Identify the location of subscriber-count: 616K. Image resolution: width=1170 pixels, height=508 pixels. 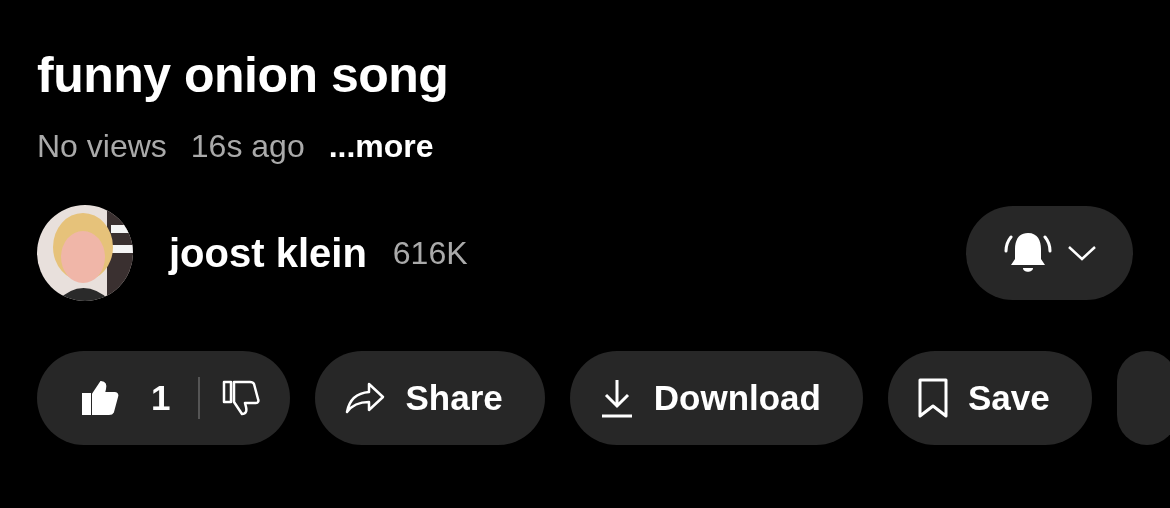
(430, 253).